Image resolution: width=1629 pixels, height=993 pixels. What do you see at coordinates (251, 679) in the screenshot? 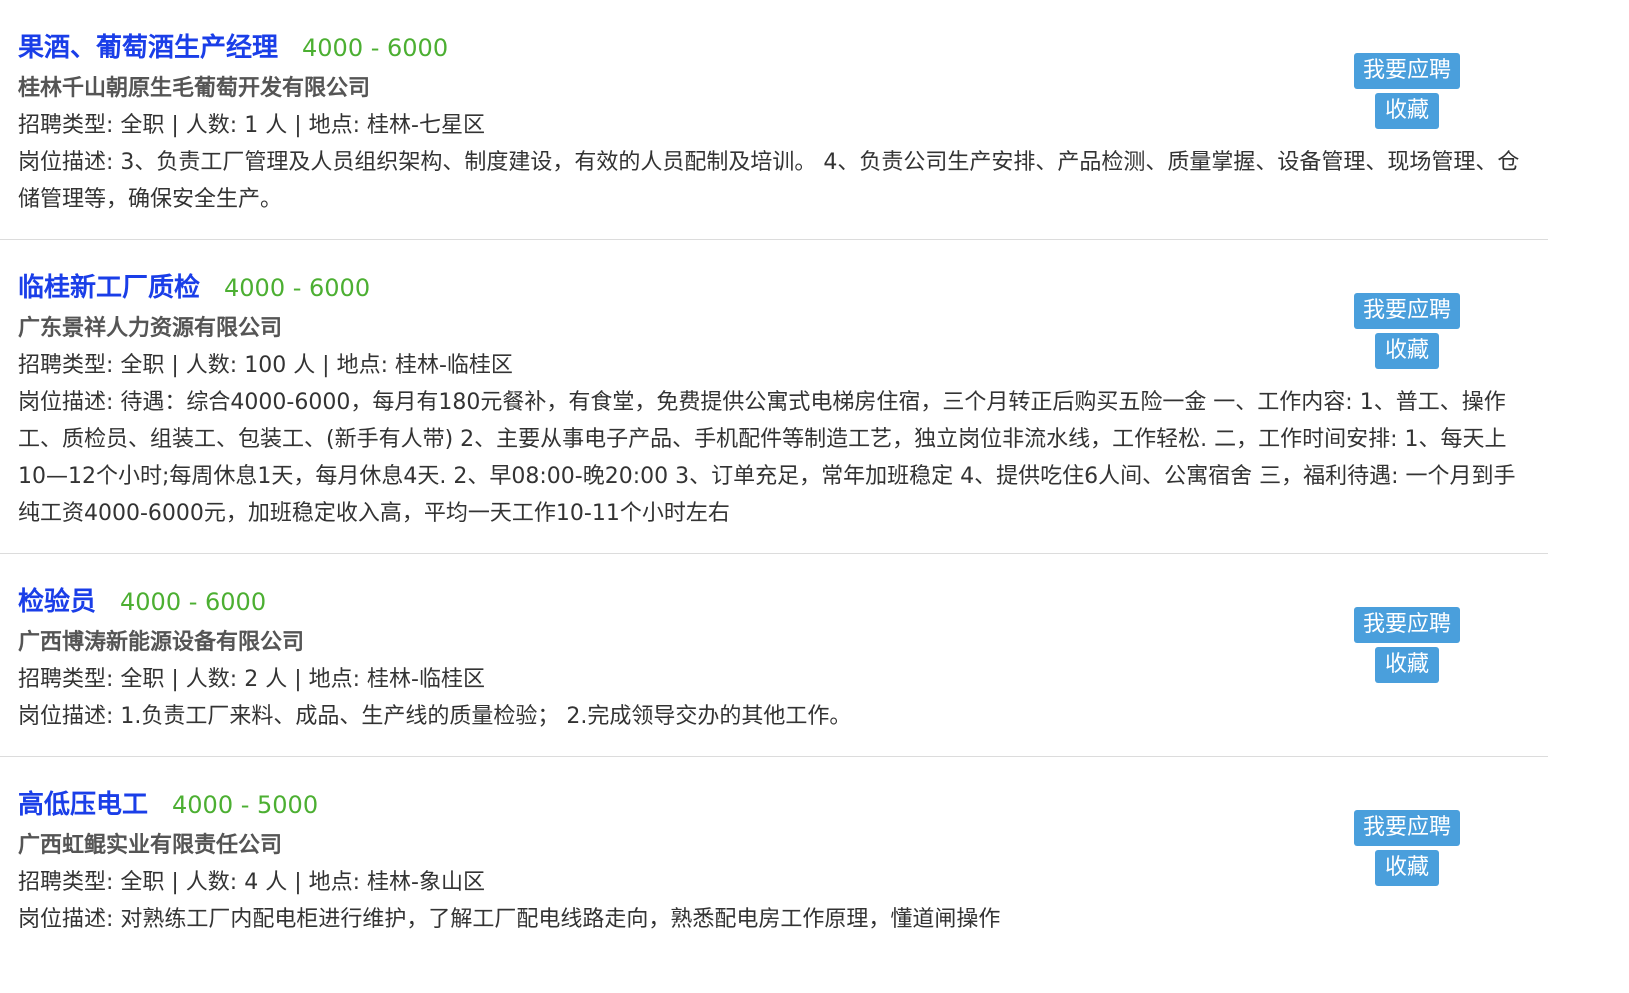
I see `job-meta: 招聘类型: 全职 | 人数: 2 人 | 地点: 桂林-临桂区` at bounding box center [251, 679].